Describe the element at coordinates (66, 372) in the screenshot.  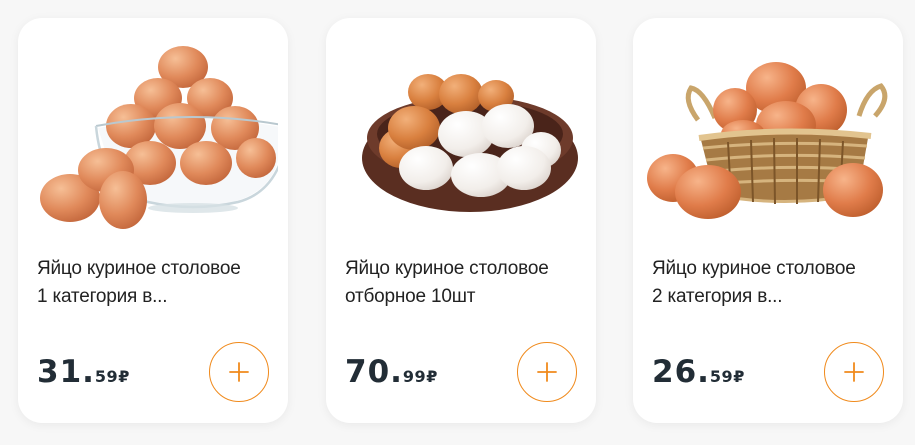
I see `price-integer: 31.` at that location.